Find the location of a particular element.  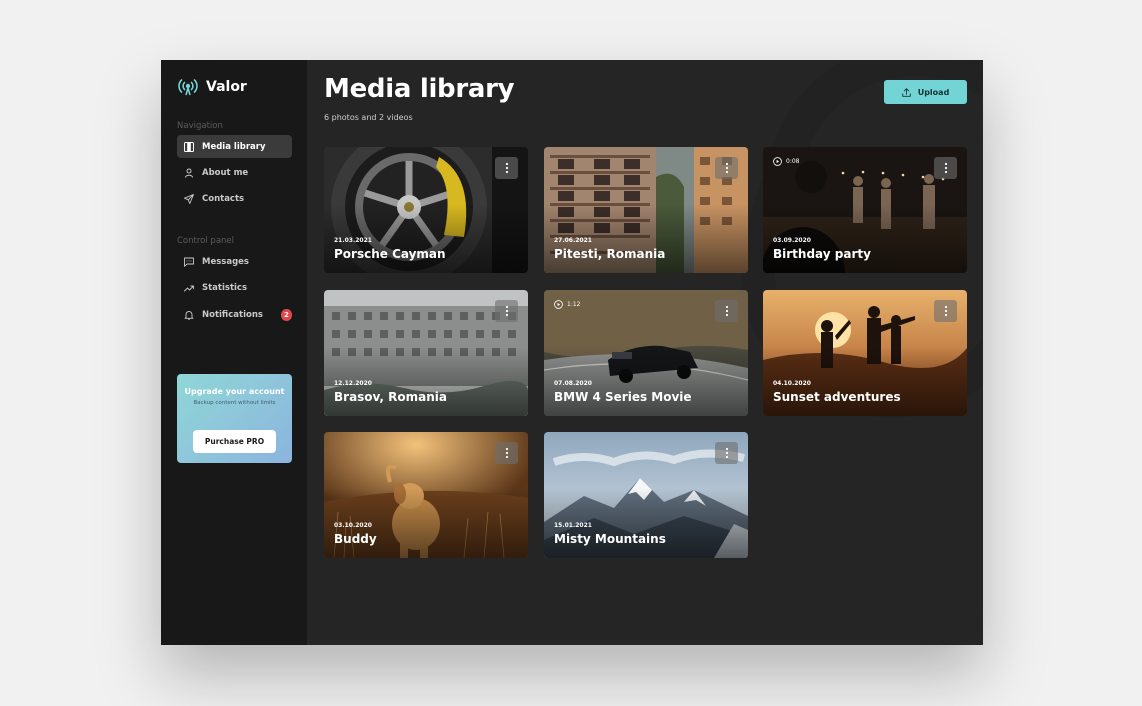

upload-icon is located at coordinates (906, 92).